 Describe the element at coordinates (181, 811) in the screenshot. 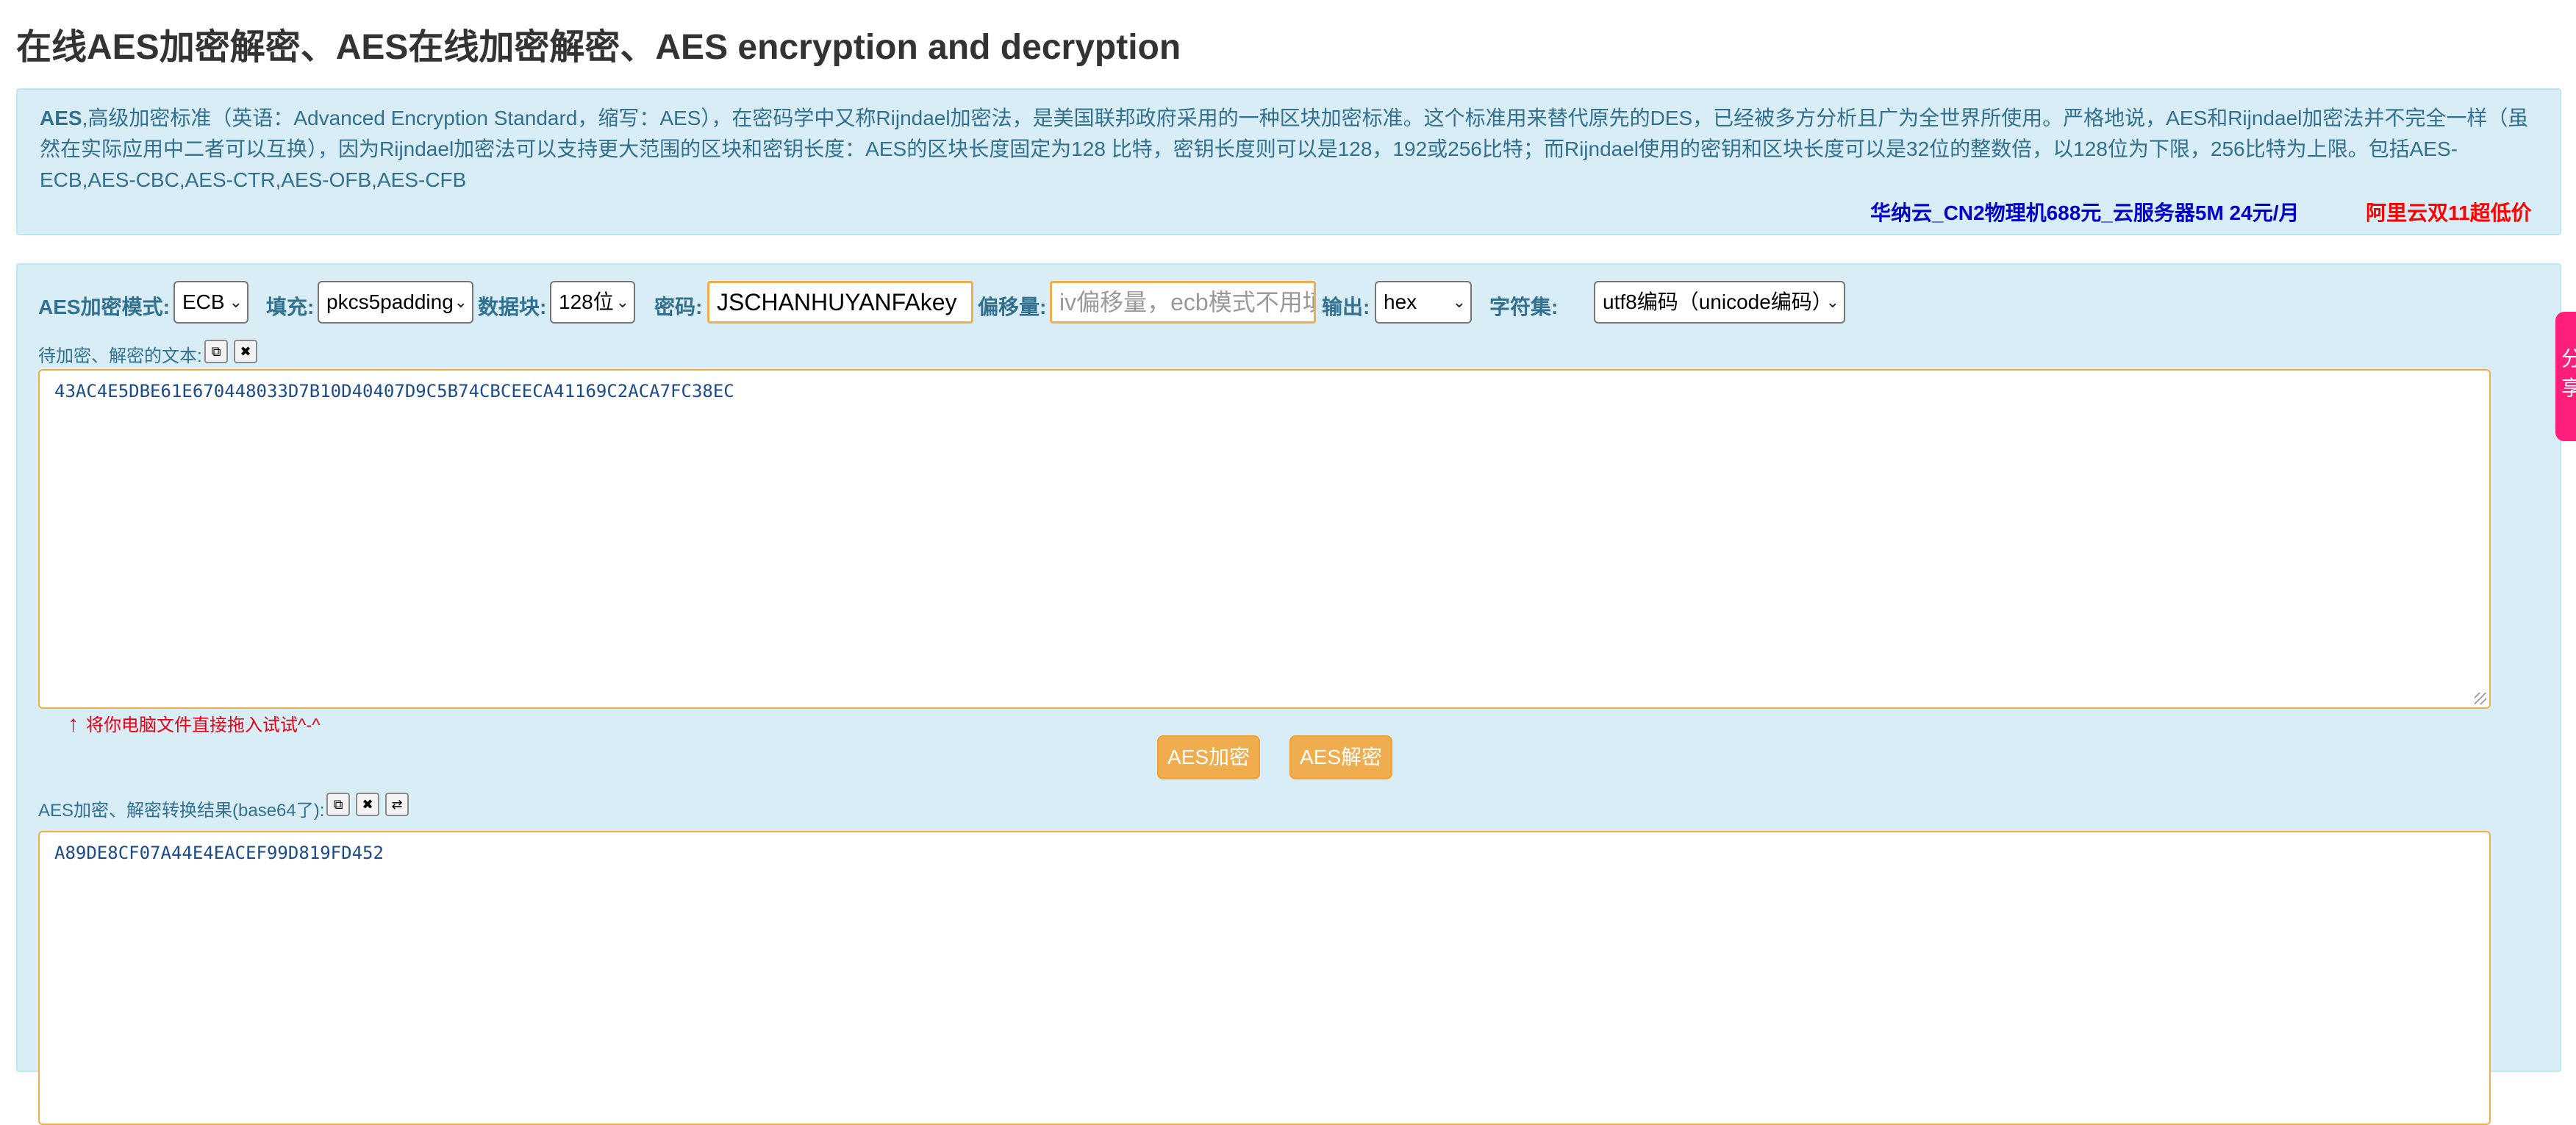

I see `output-result-label: AES加密、解密转换结果(base64了):` at that location.